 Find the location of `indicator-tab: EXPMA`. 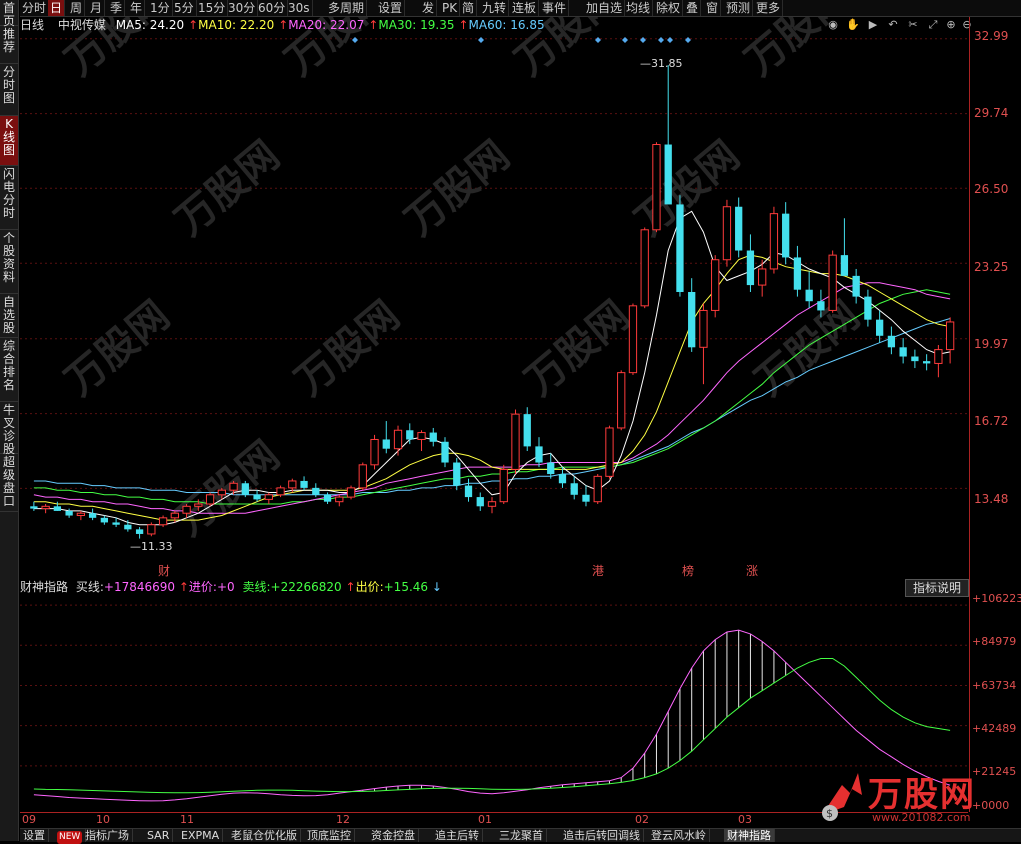

indicator-tab: EXPMA is located at coordinates (201, 835).